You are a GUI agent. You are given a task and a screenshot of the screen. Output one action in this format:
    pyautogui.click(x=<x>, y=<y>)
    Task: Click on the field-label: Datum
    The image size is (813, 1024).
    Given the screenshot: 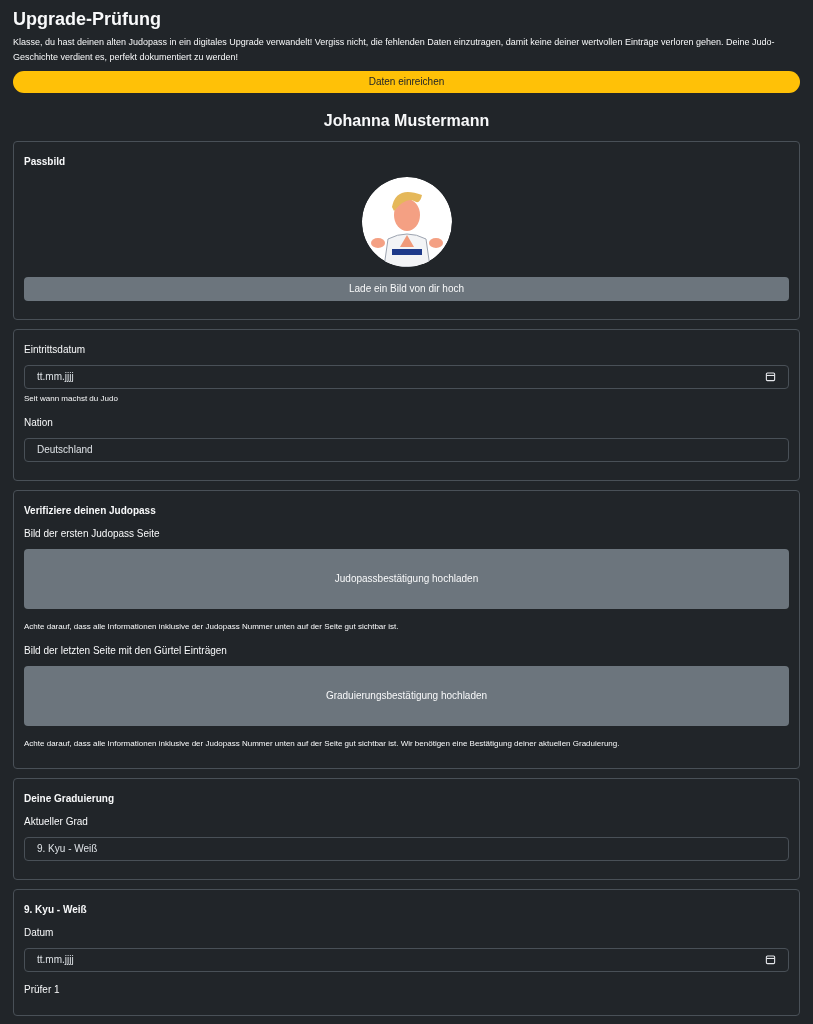 What is the action you would take?
    pyautogui.click(x=39, y=932)
    